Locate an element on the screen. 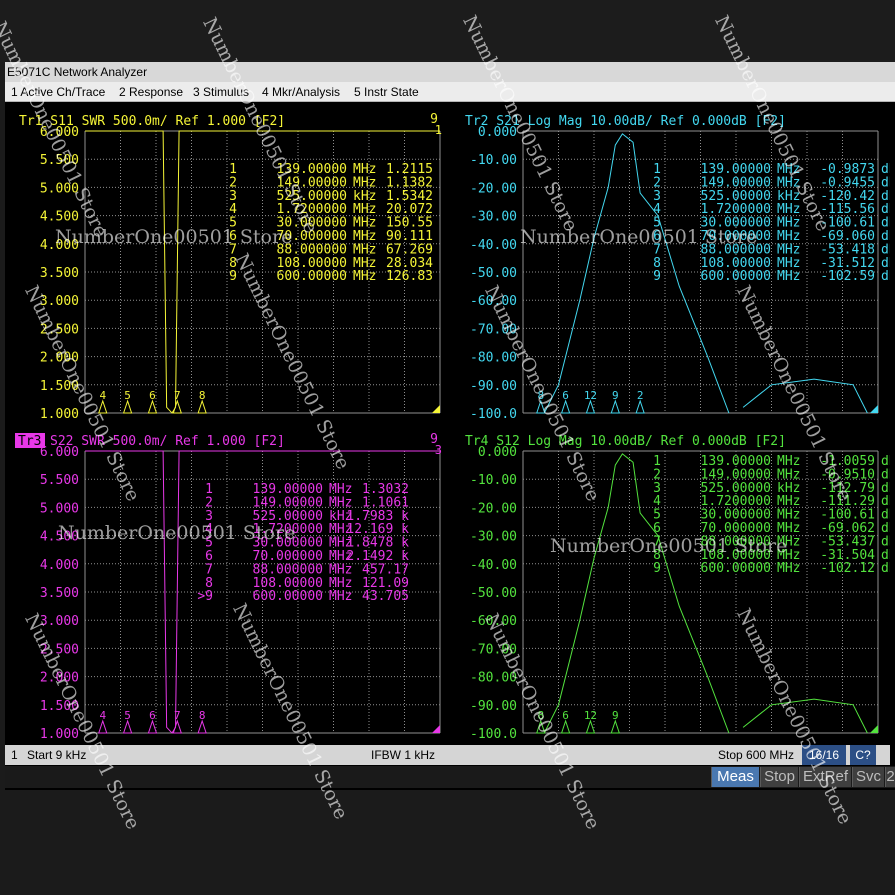 The width and height of the screenshot is (895, 895). backdrop is located at coordinates (447, 31).